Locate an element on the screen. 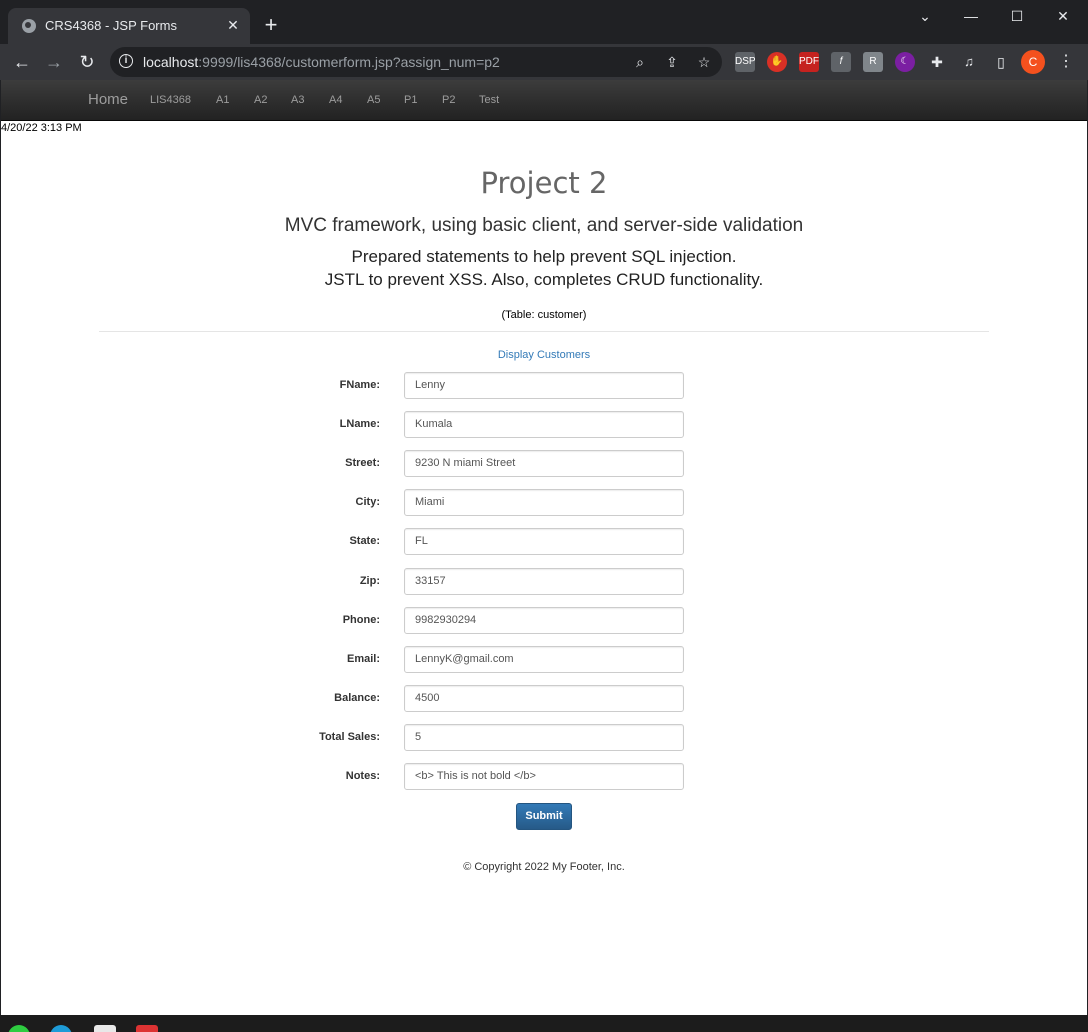 The image size is (1088, 1032). form-row-notes: Notes: <b> This is not bold </b> is located at coordinates (544, 777).